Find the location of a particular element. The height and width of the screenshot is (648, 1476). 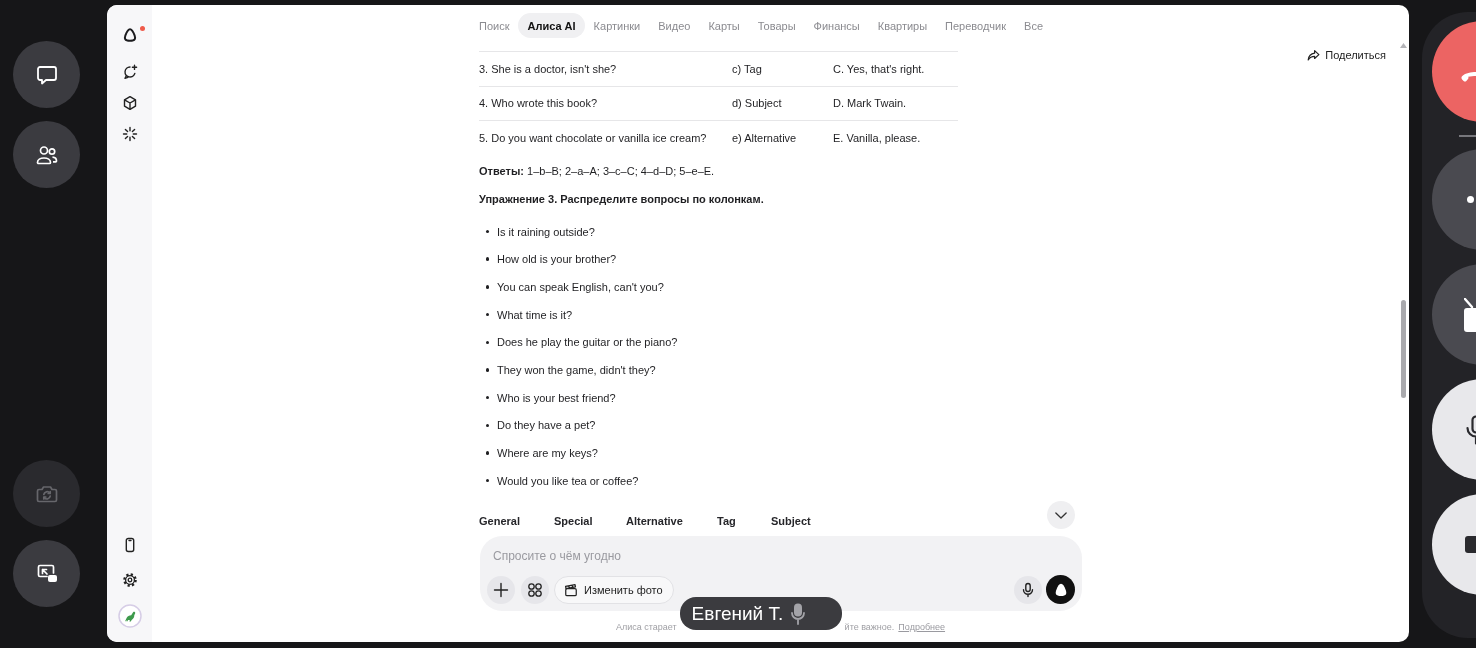

cube-icon is located at coordinates (129, 103).